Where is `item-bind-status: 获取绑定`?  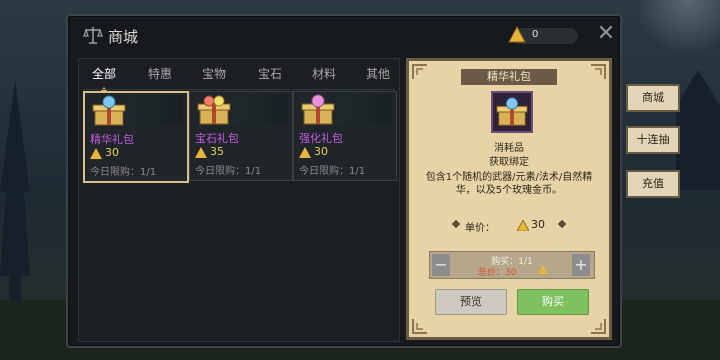 item-bind-status: 获取绑定 is located at coordinates (509, 162).